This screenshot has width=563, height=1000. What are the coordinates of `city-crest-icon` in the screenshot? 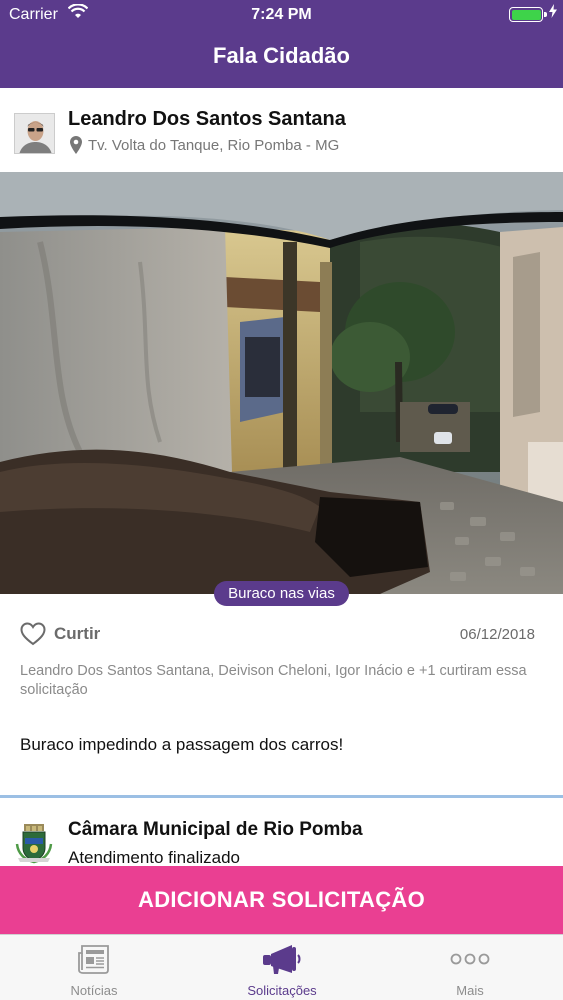 It's located at (34, 844).